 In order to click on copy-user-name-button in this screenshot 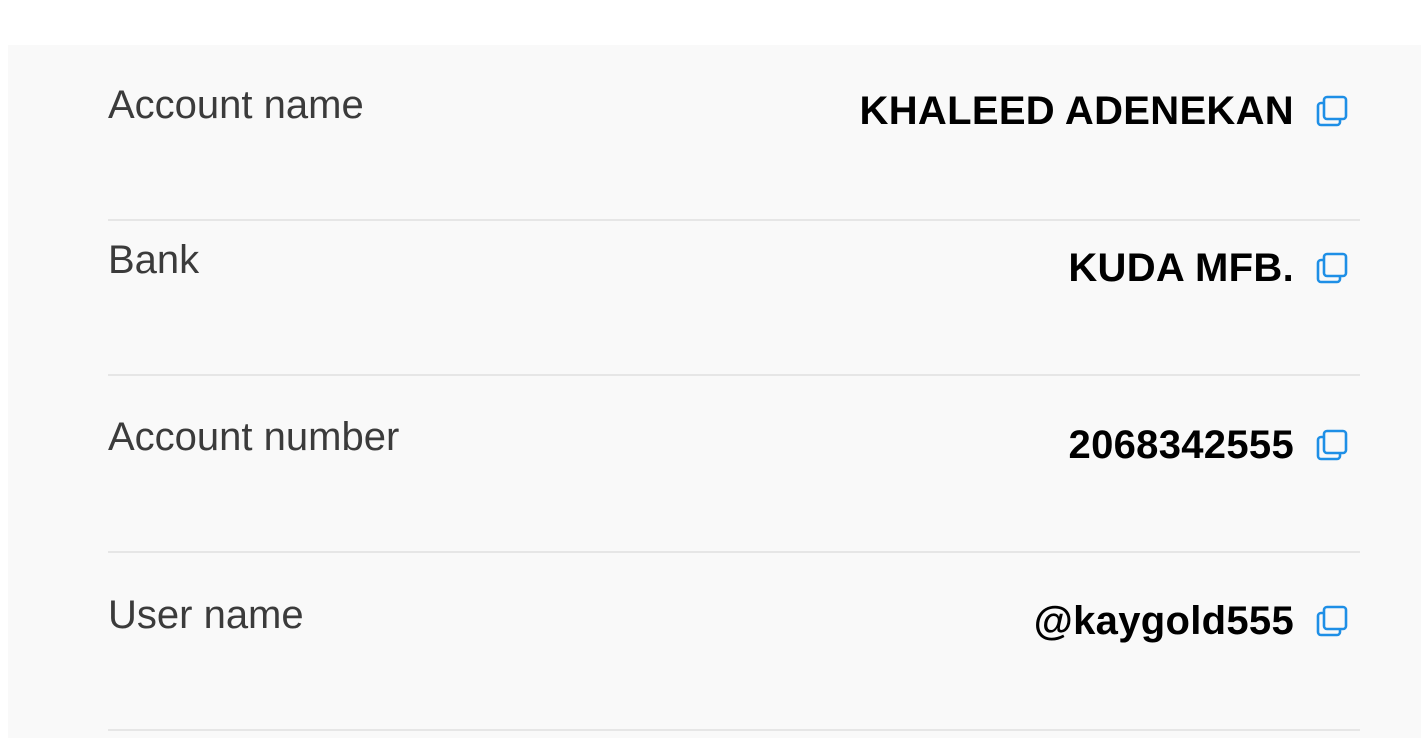, I will do `click(1332, 621)`.